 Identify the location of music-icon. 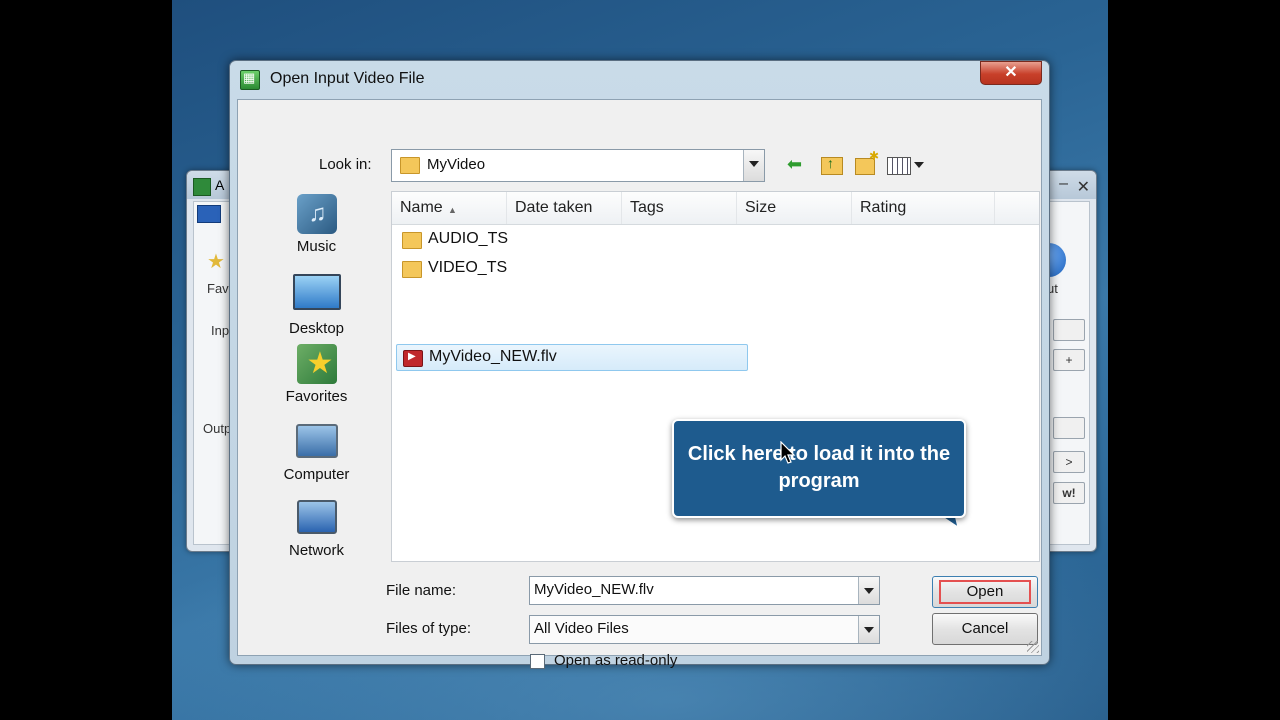
(316, 214).